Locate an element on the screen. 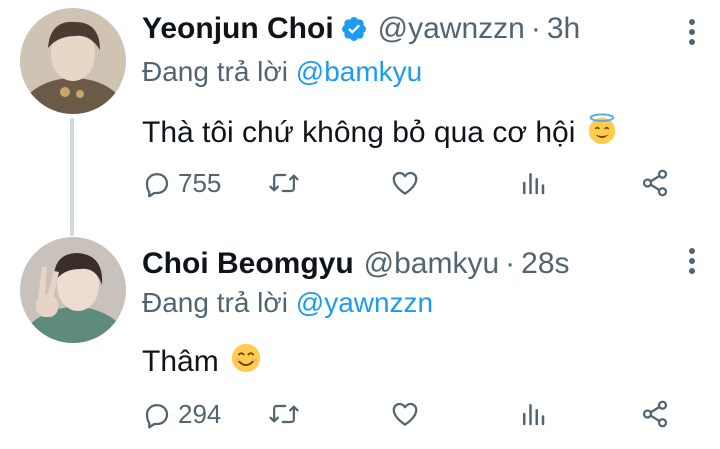  tweet-actions: 294 is located at coordinates (412, 419).